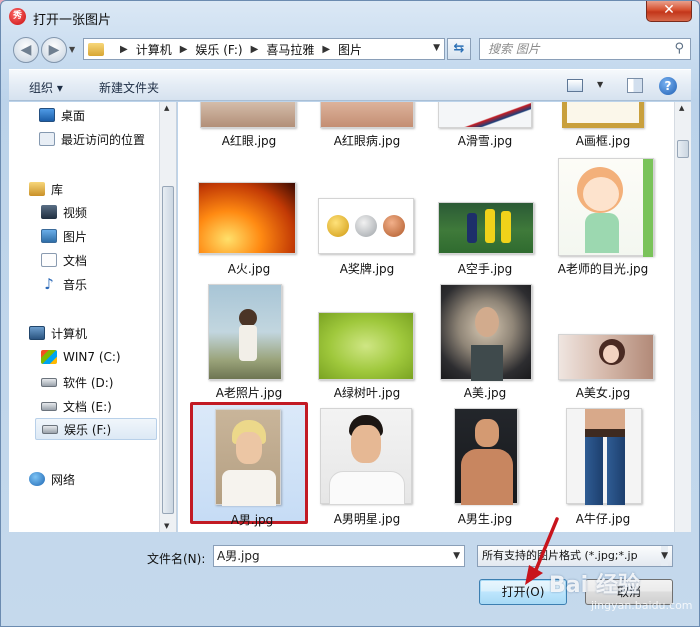 The image size is (700, 627). Describe the element at coordinates (49, 284) in the screenshot. I see `music-icon: ♪` at that location.